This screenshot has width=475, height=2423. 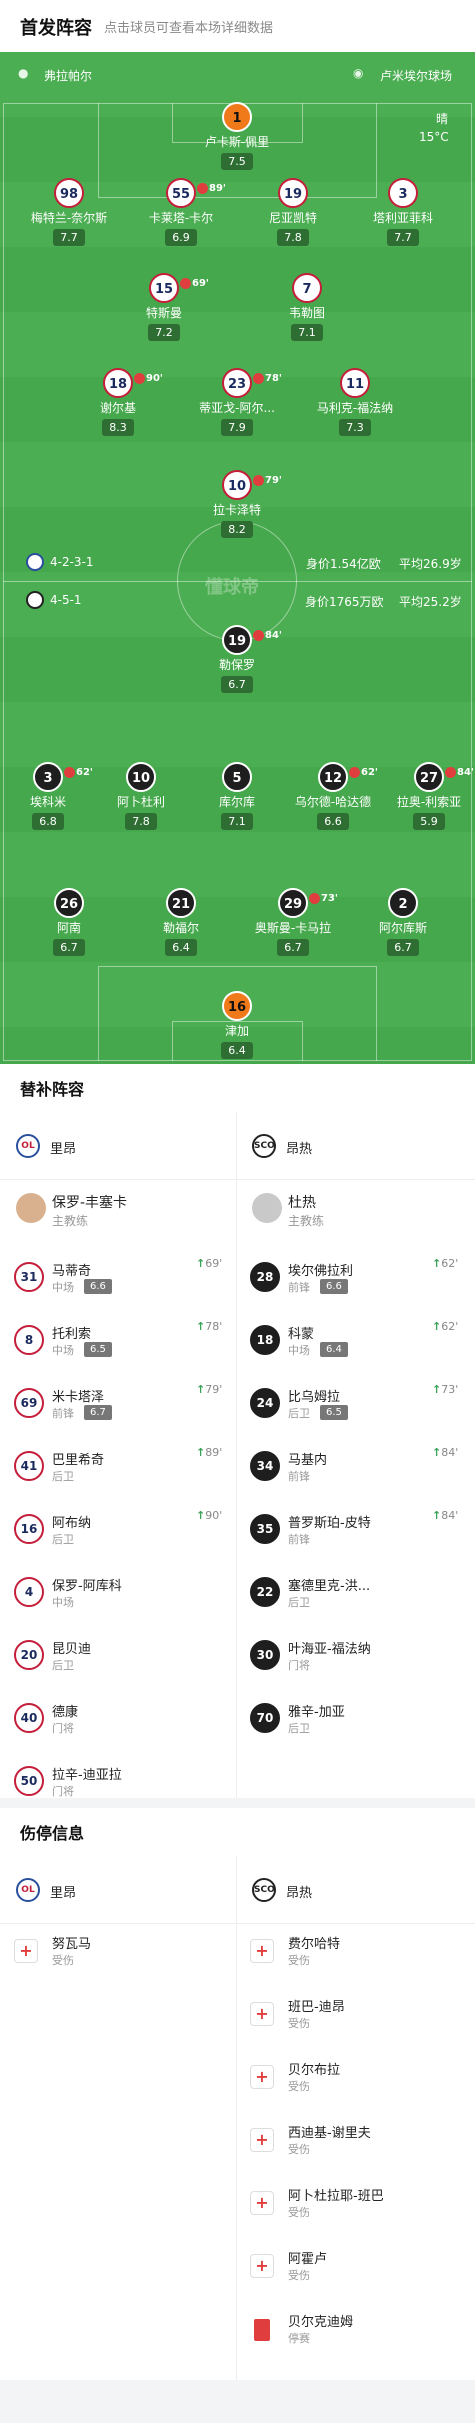 I want to click on column-divider, so click(x=236, y=2118).